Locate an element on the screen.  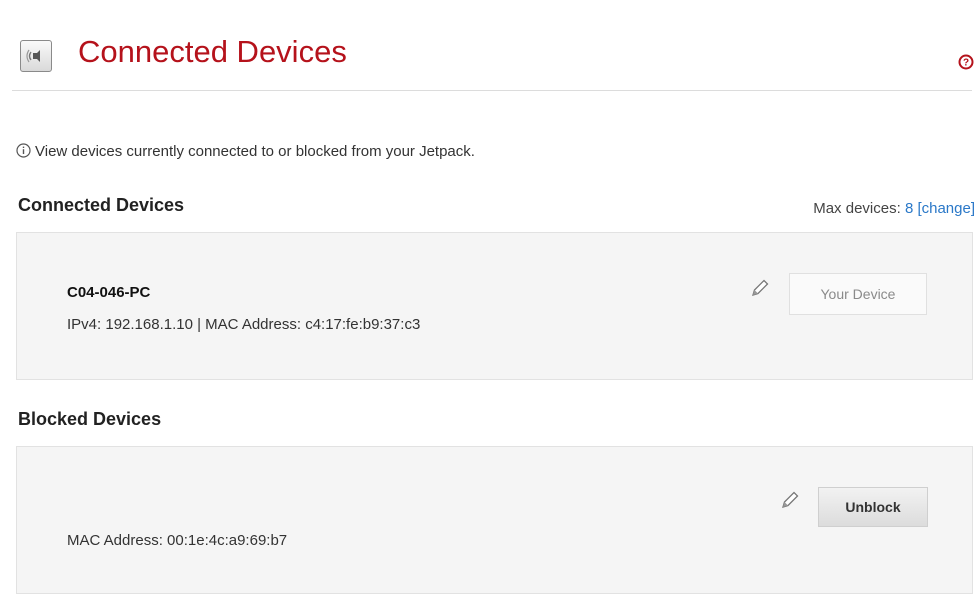
speaker-icon is located at coordinates (36, 56).